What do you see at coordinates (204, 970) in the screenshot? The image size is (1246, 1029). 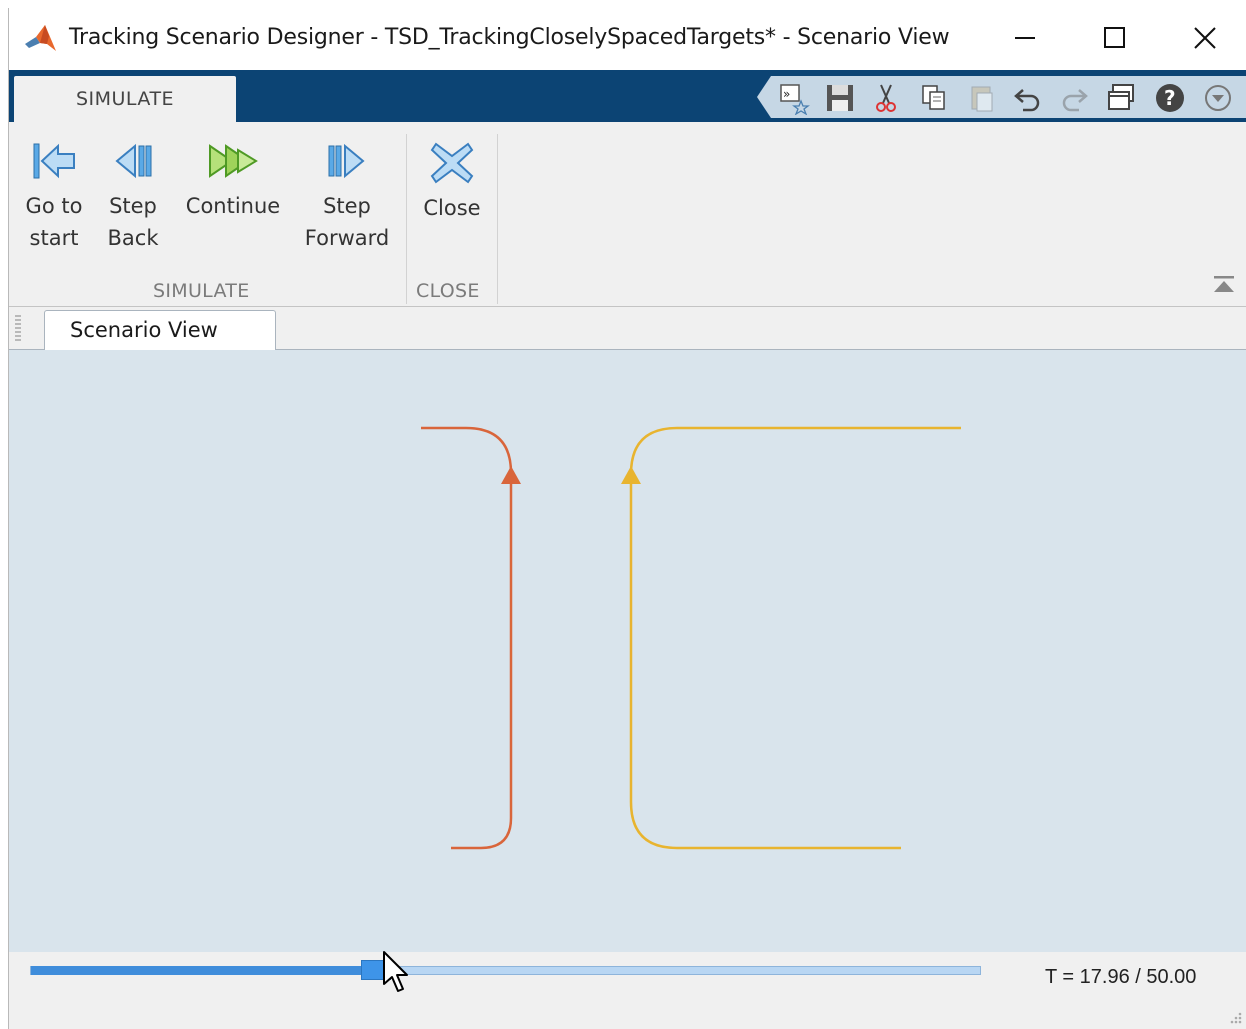 I see `time-slider-progress` at bounding box center [204, 970].